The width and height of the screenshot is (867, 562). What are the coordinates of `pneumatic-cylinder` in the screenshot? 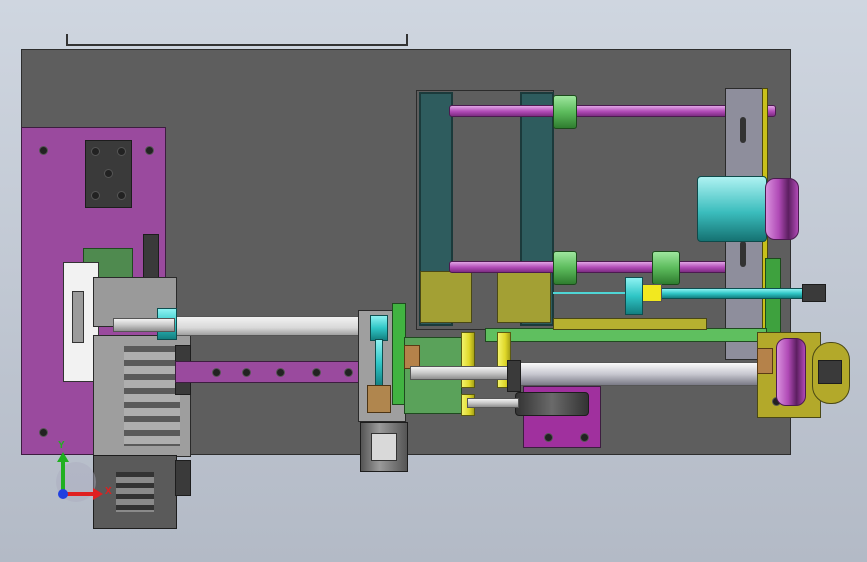 It's located at (384, 447).